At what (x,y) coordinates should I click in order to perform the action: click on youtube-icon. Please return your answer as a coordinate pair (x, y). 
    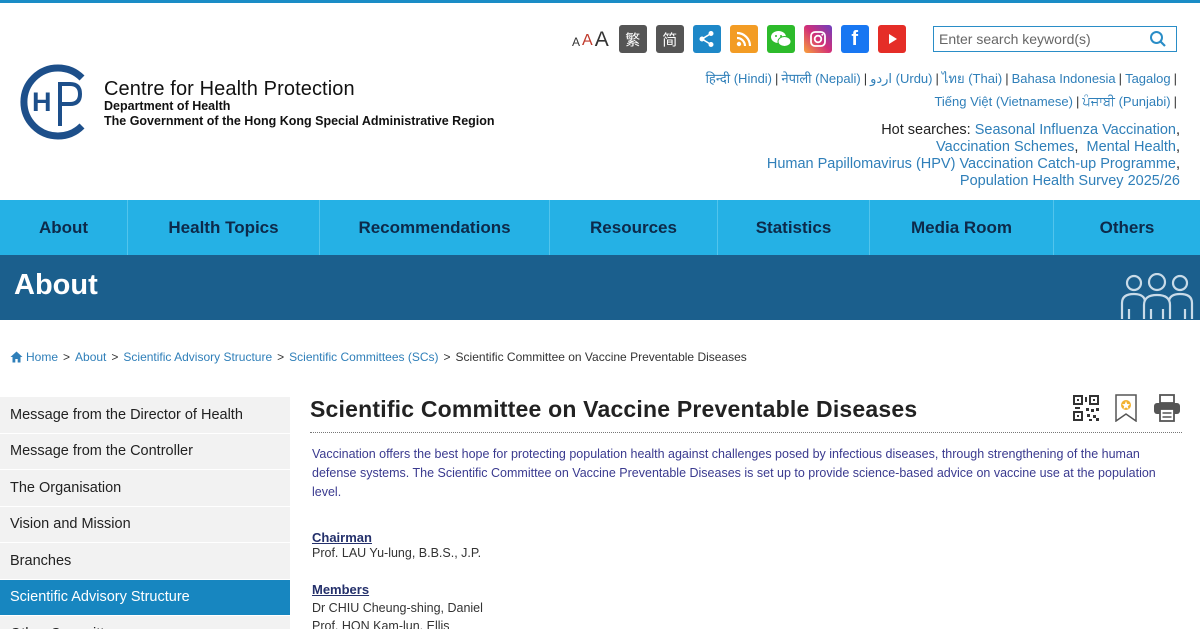
    Looking at the image, I should click on (891, 39).